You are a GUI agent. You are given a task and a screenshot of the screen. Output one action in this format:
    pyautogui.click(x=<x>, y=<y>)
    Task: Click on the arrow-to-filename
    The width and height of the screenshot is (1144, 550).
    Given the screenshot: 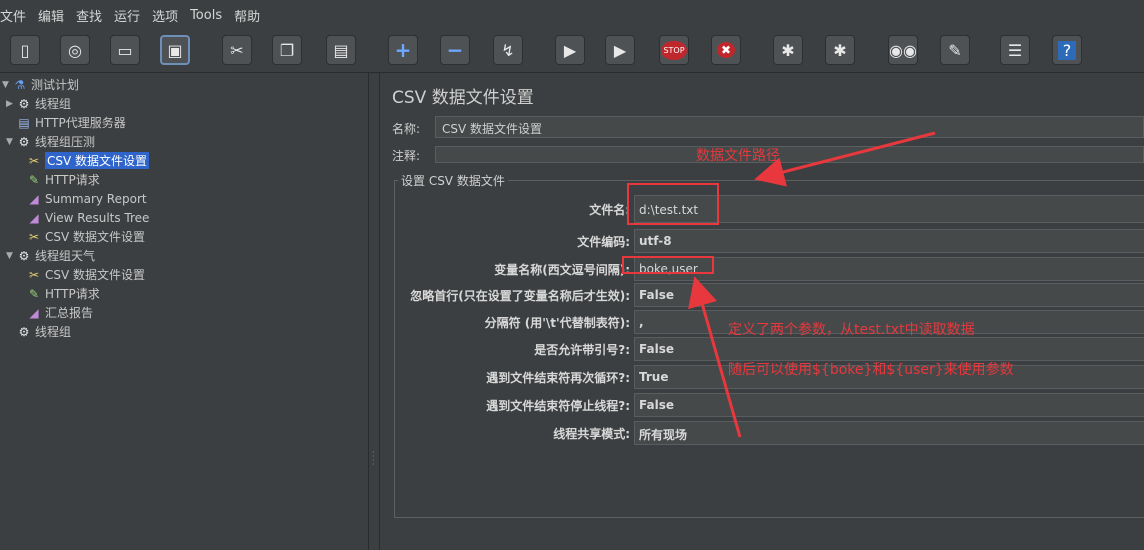 What is the action you would take?
    pyautogui.click(x=845, y=159)
    